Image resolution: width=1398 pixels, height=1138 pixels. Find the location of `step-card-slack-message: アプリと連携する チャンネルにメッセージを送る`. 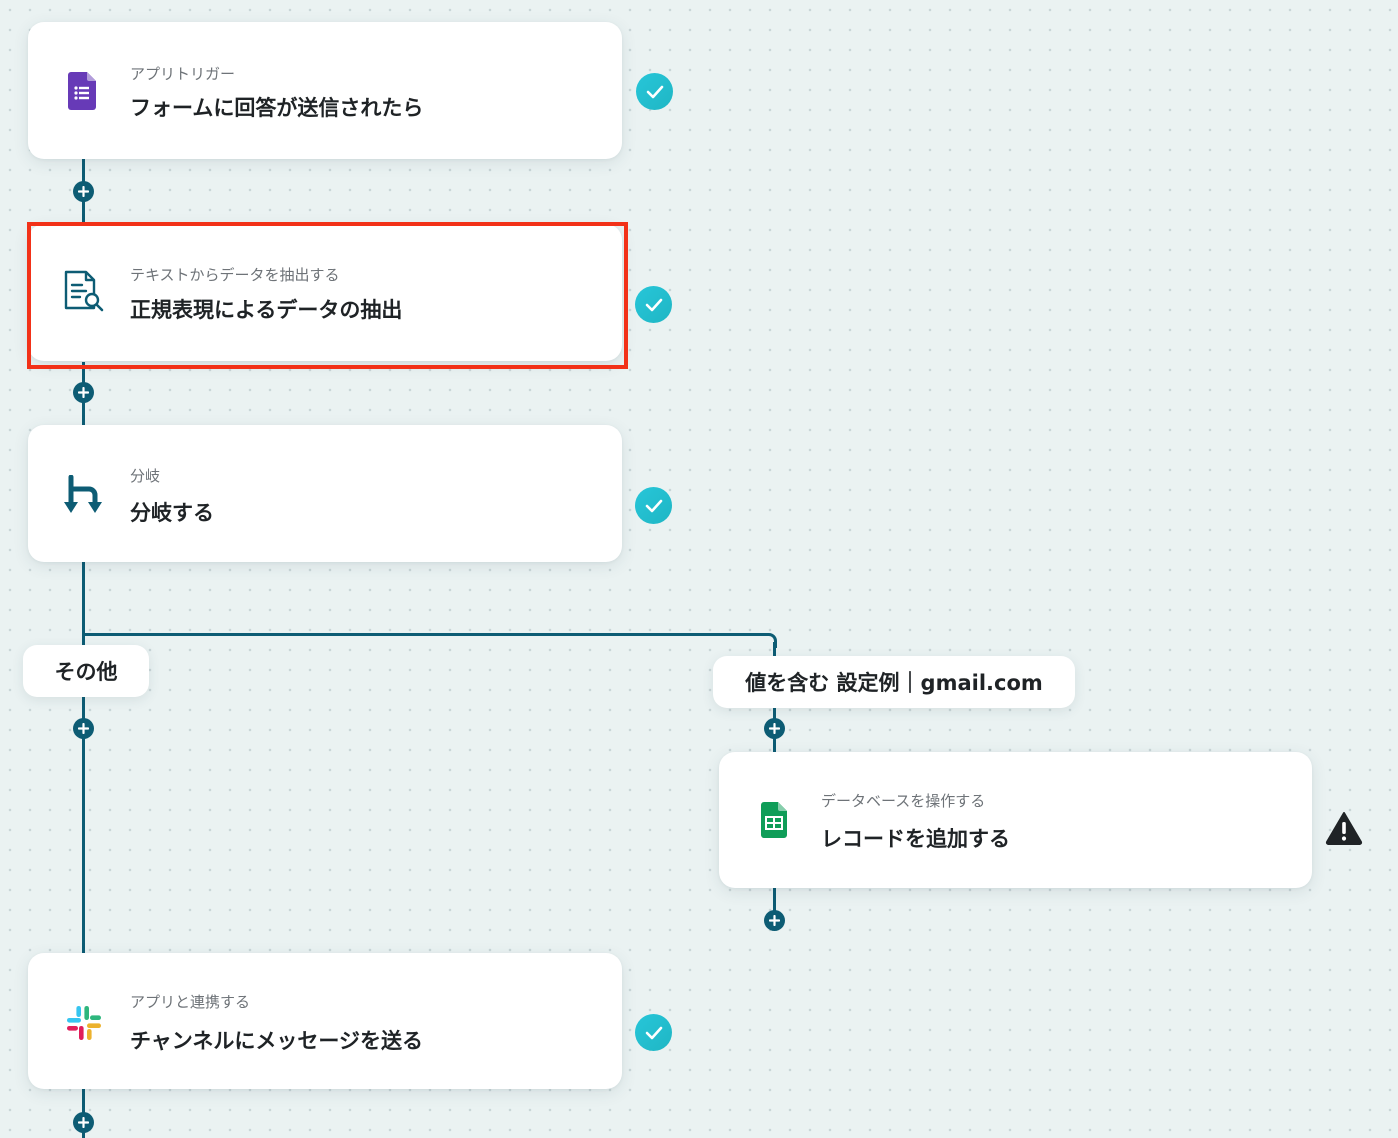

step-card-slack-message: アプリと連携する チャンネルにメッセージを送る is located at coordinates (325, 1021).